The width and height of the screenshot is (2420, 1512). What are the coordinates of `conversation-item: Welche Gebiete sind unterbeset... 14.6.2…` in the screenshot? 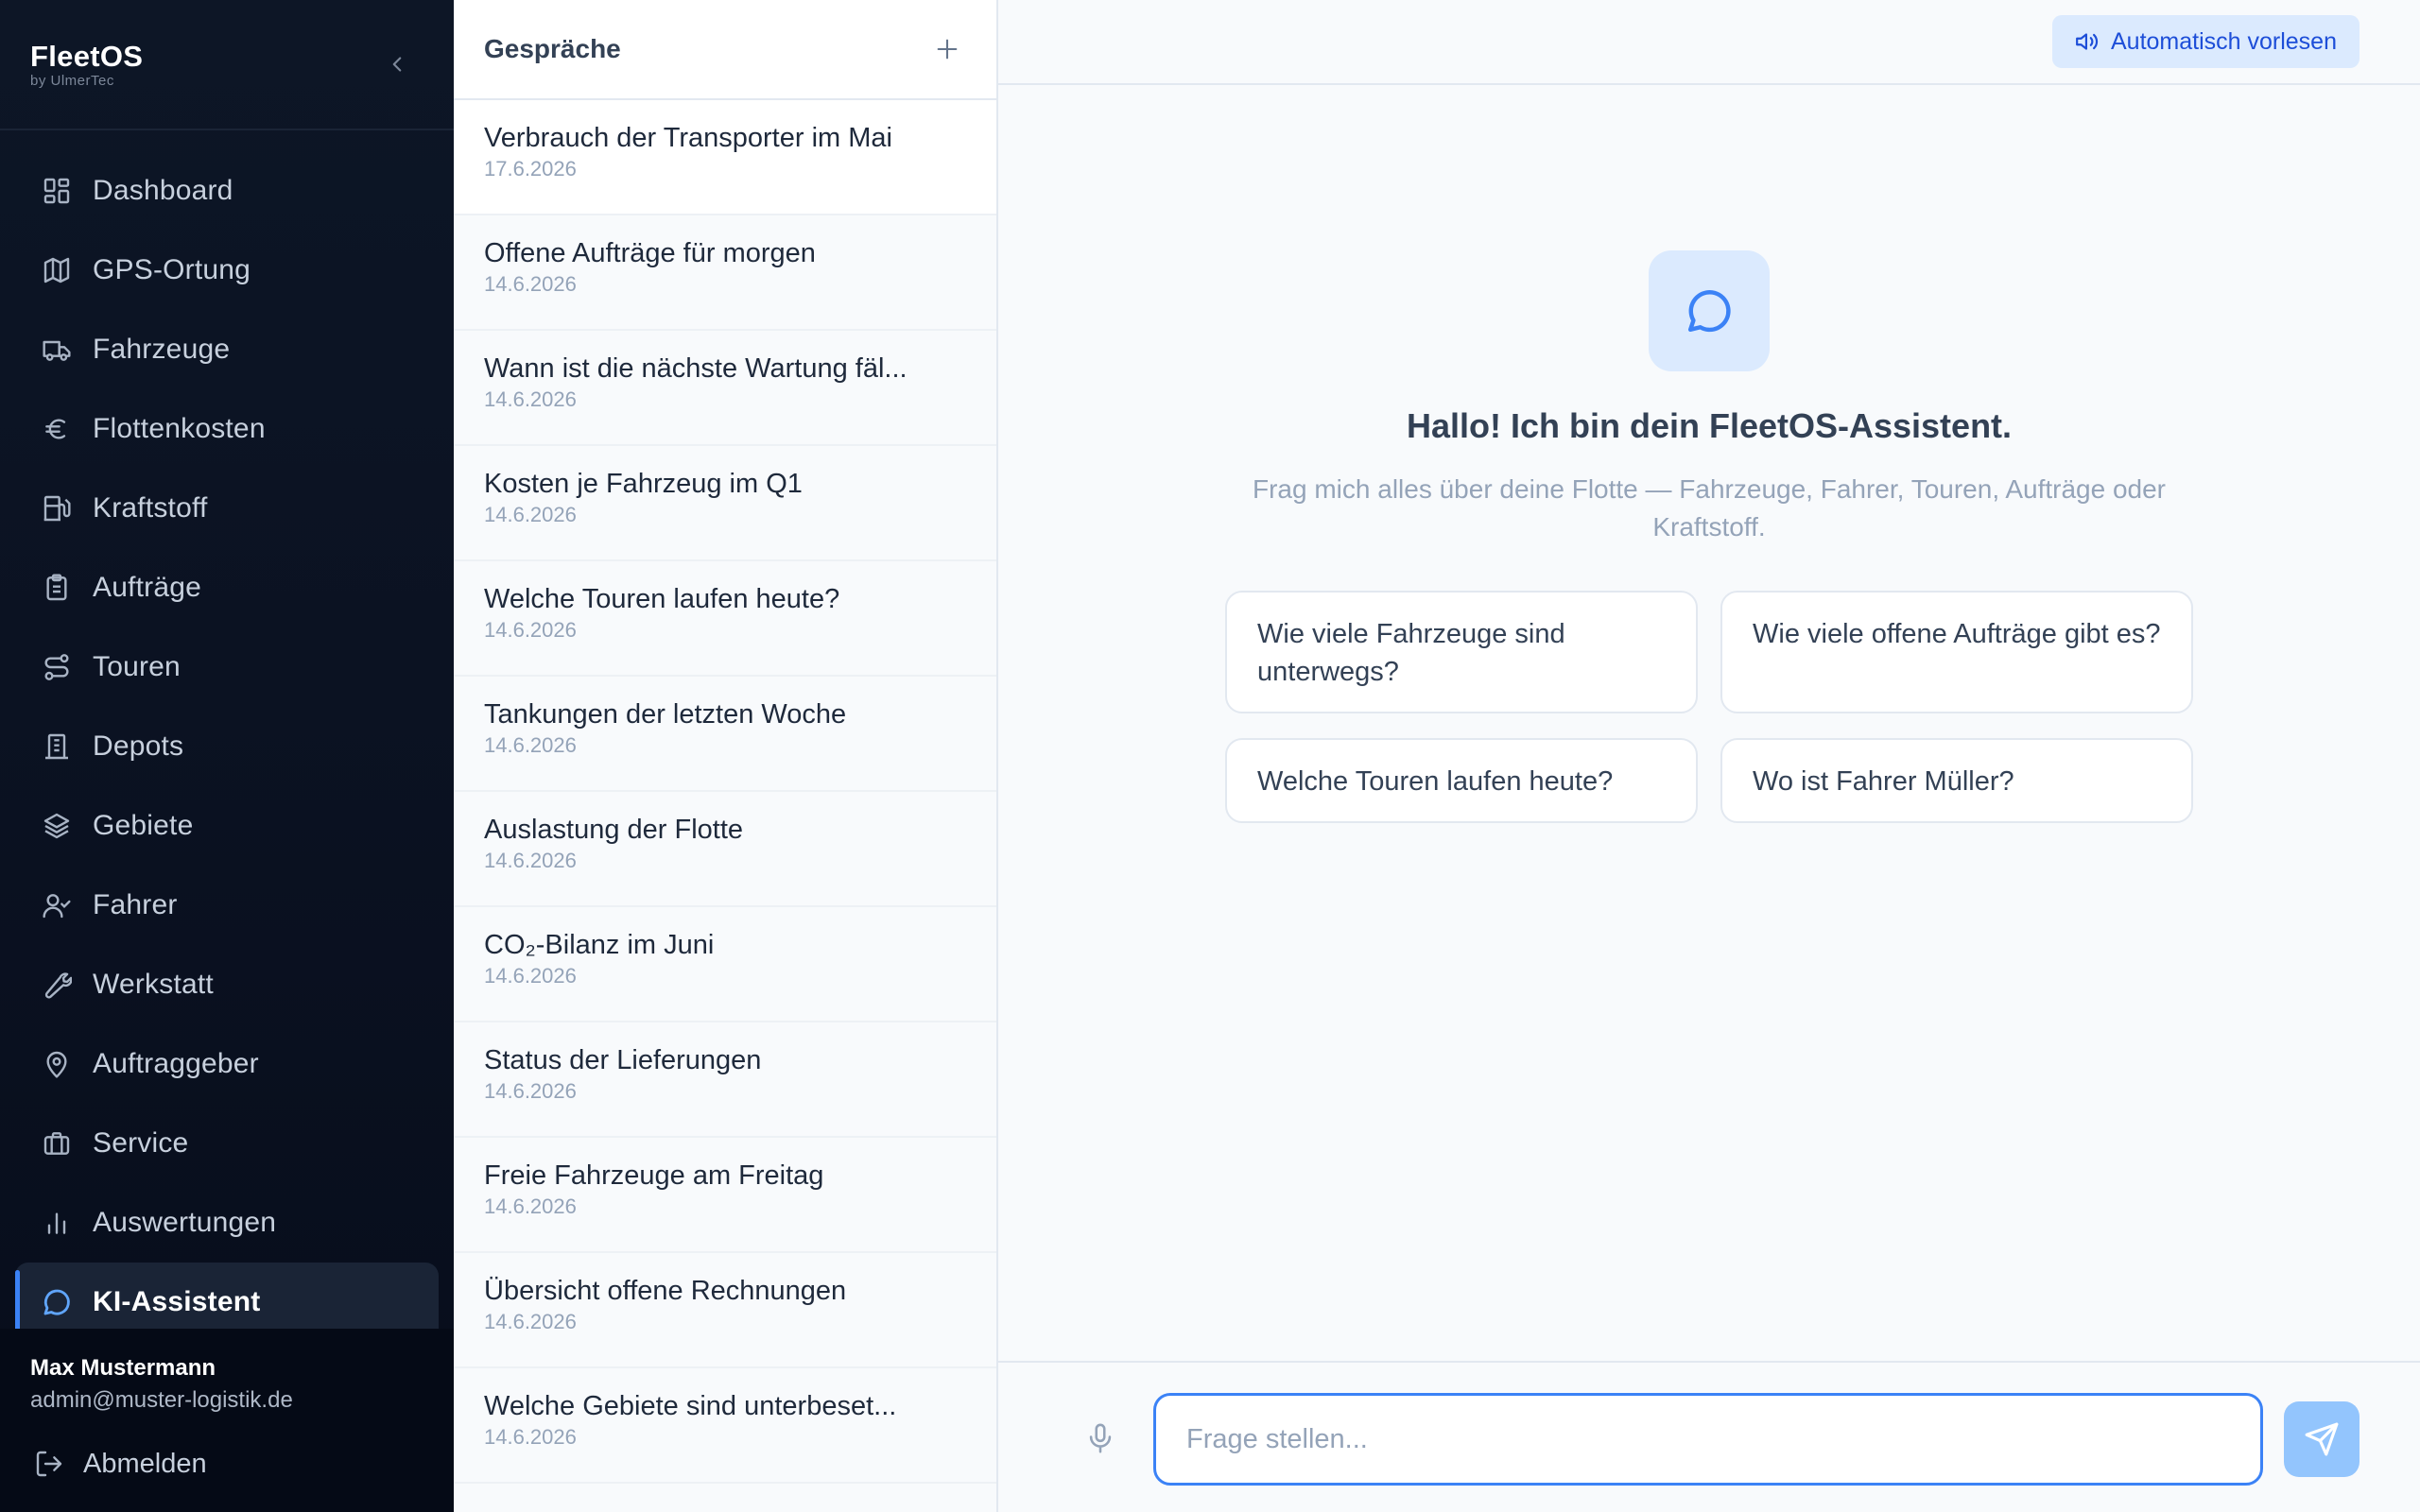 It's located at (725, 1426).